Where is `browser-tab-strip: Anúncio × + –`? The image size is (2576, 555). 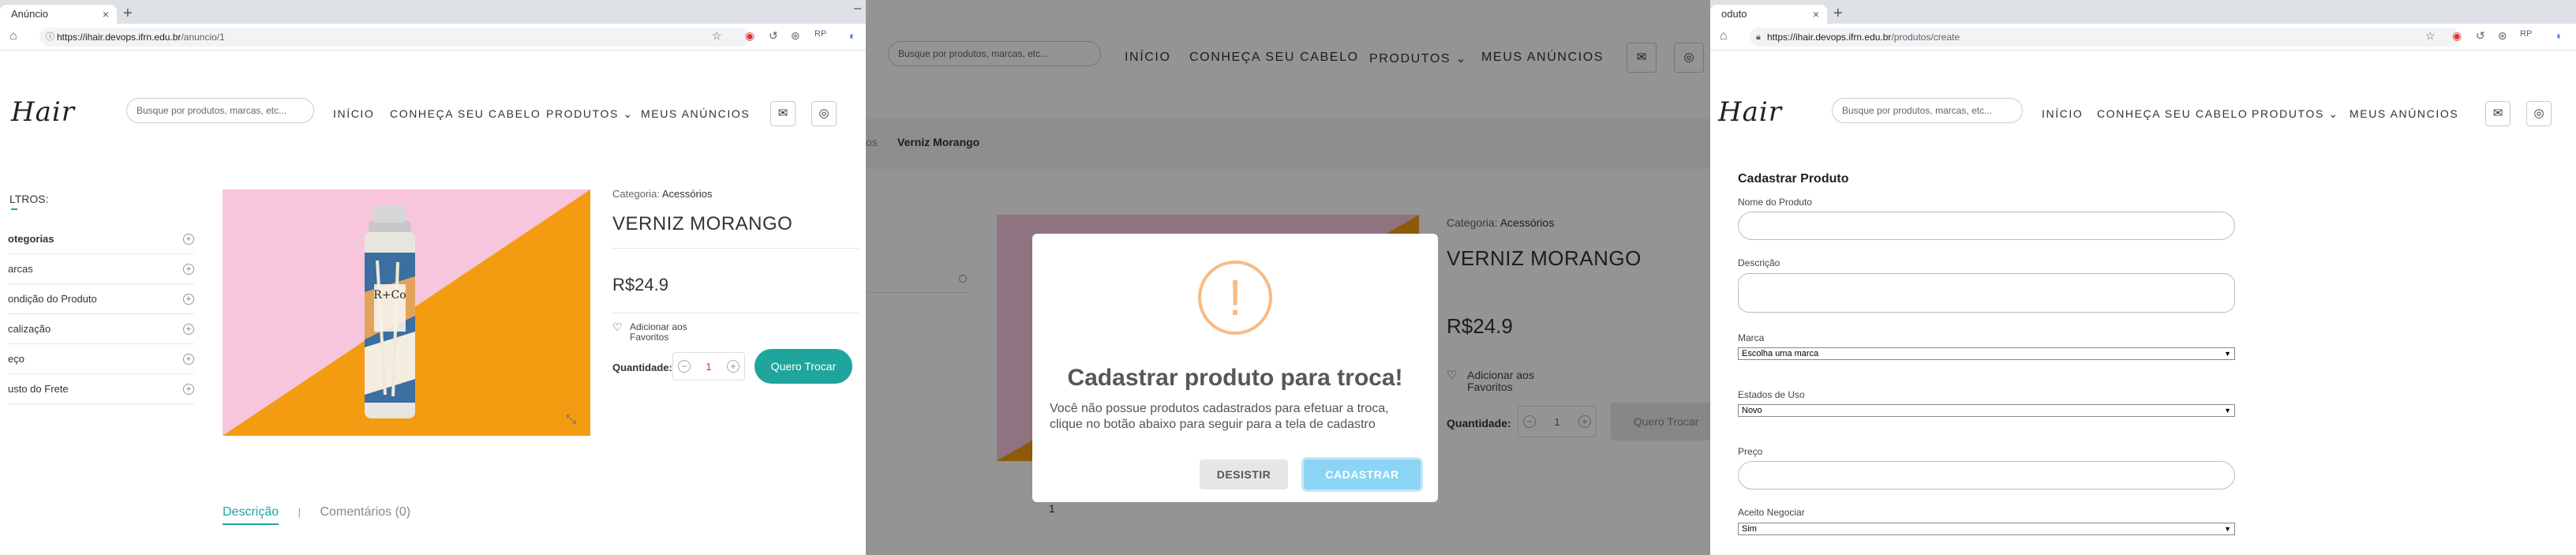 browser-tab-strip: Anúncio × + – is located at coordinates (433, 12).